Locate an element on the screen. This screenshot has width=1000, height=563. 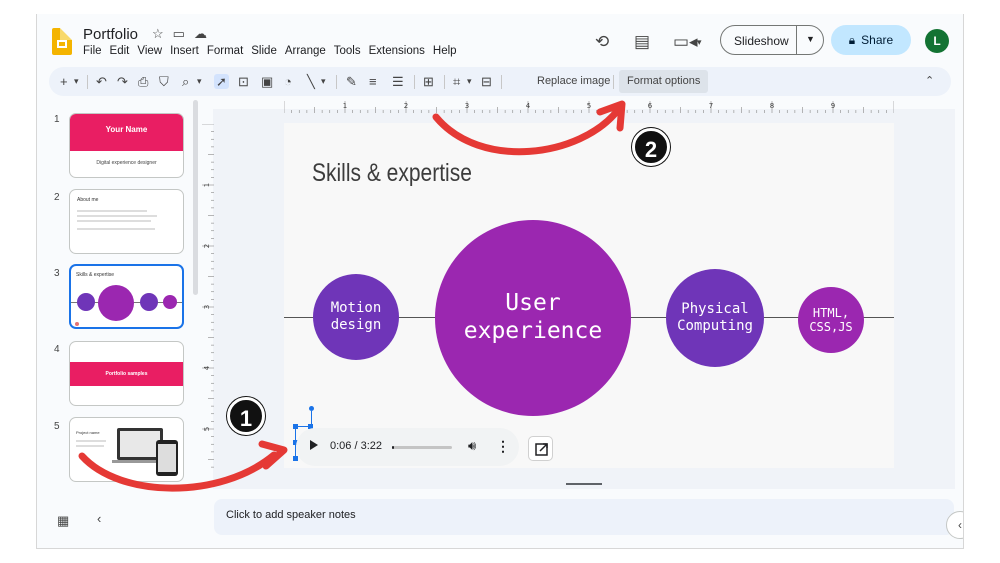
thumb-title: About me is located at coordinates (88, 200).